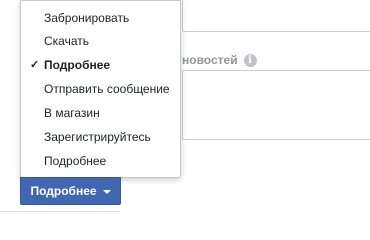  I want to click on menu-item-book: Забронировать, so click(100, 18).